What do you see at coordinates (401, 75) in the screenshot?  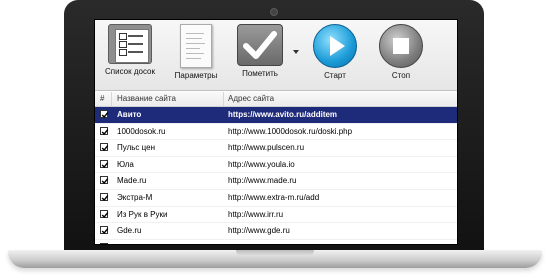 I see `stop-label: Стоп` at bounding box center [401, 75].